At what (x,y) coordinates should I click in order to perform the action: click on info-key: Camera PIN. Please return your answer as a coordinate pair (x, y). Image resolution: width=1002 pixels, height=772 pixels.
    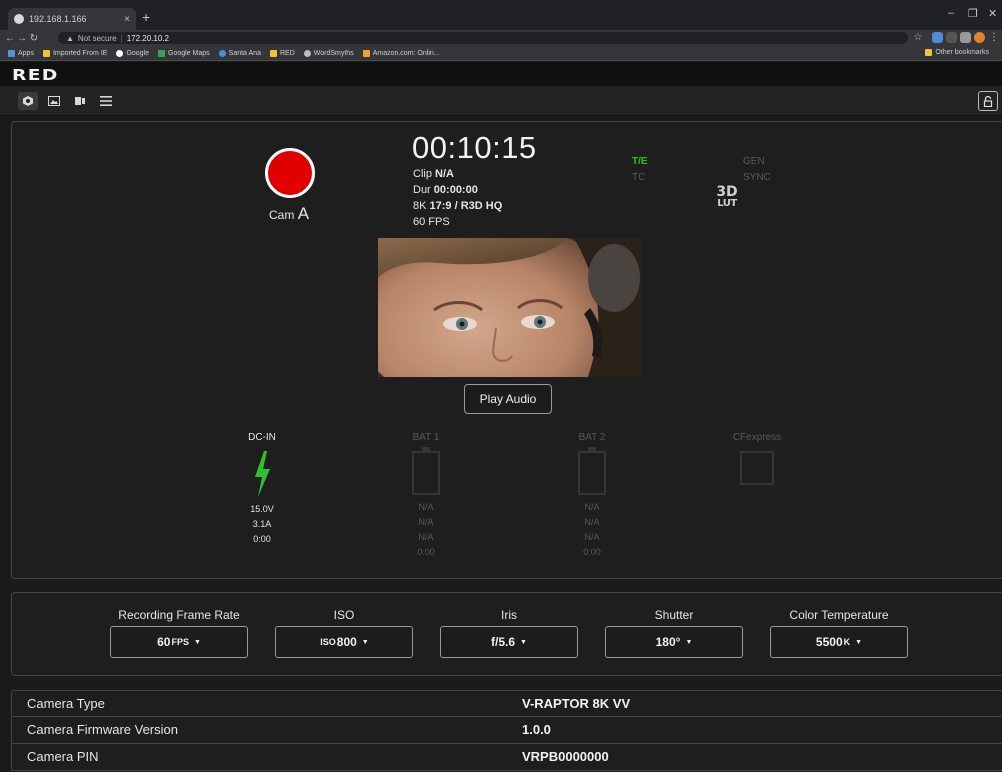
    Looking at the image, I should click on (63, 756).